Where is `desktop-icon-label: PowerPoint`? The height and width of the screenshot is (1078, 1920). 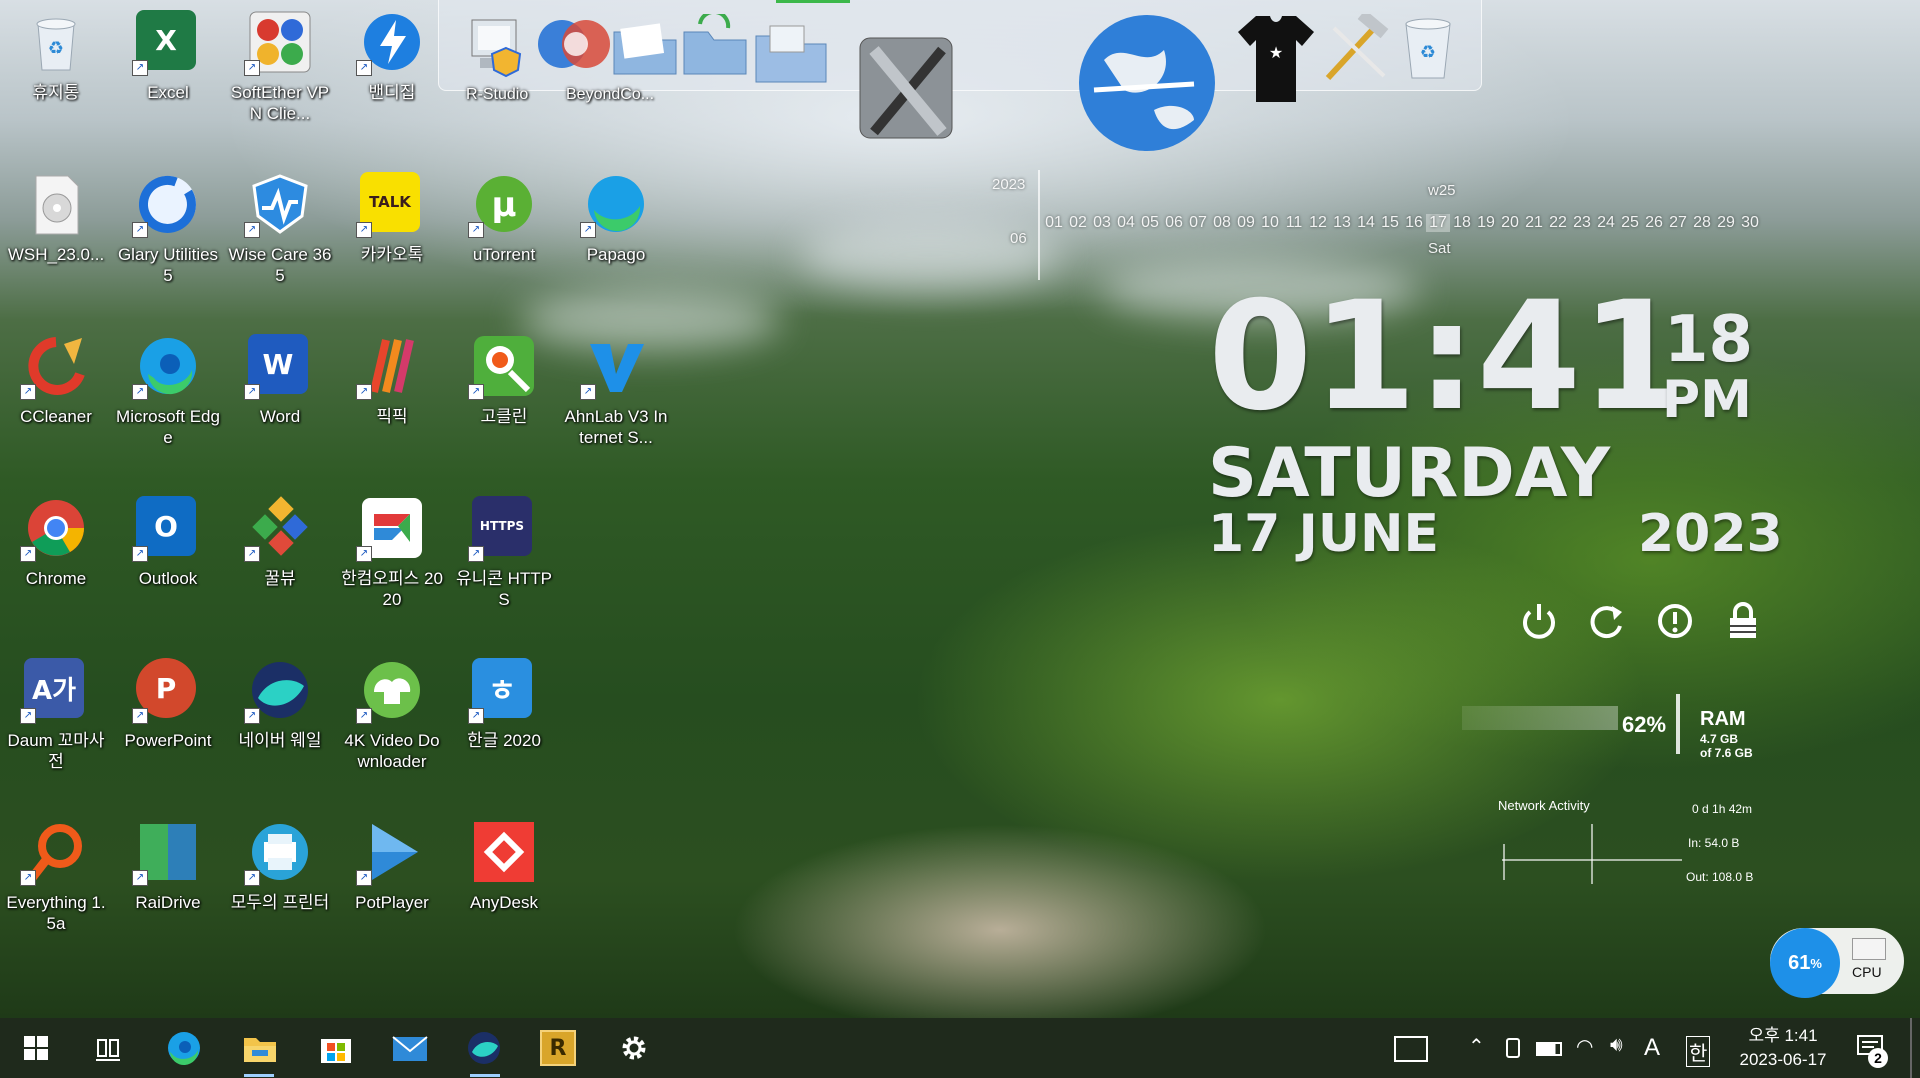 desktop-icon-label: PowerPoint is located at coordinates (168, 740).